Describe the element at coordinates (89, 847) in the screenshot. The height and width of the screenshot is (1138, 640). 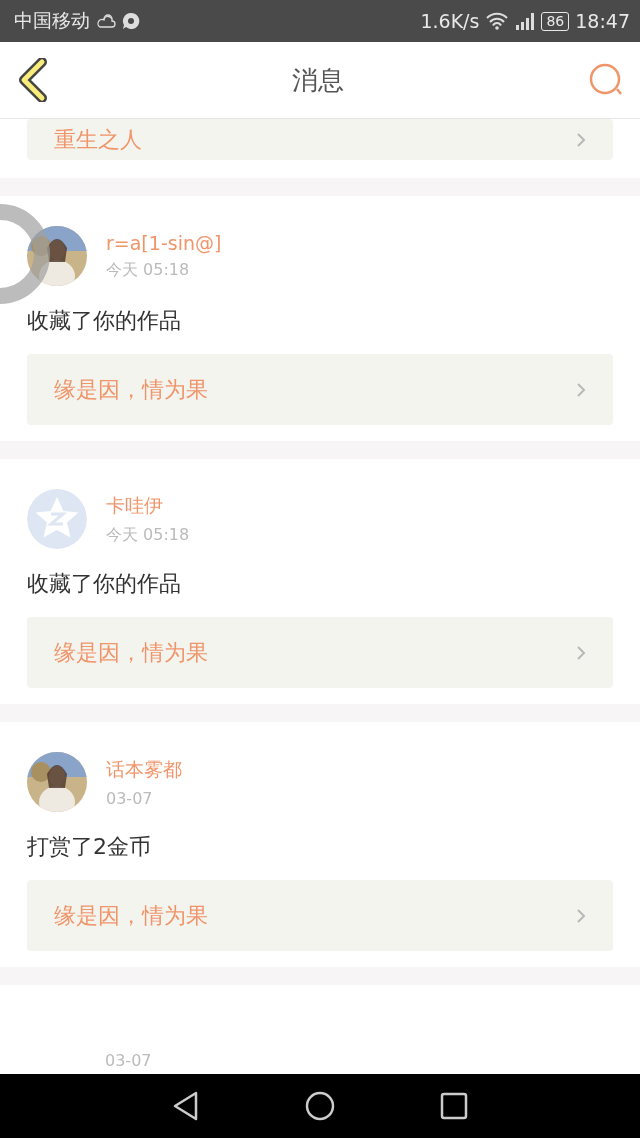
I see `message-text: 打赏了2金币` at that location.